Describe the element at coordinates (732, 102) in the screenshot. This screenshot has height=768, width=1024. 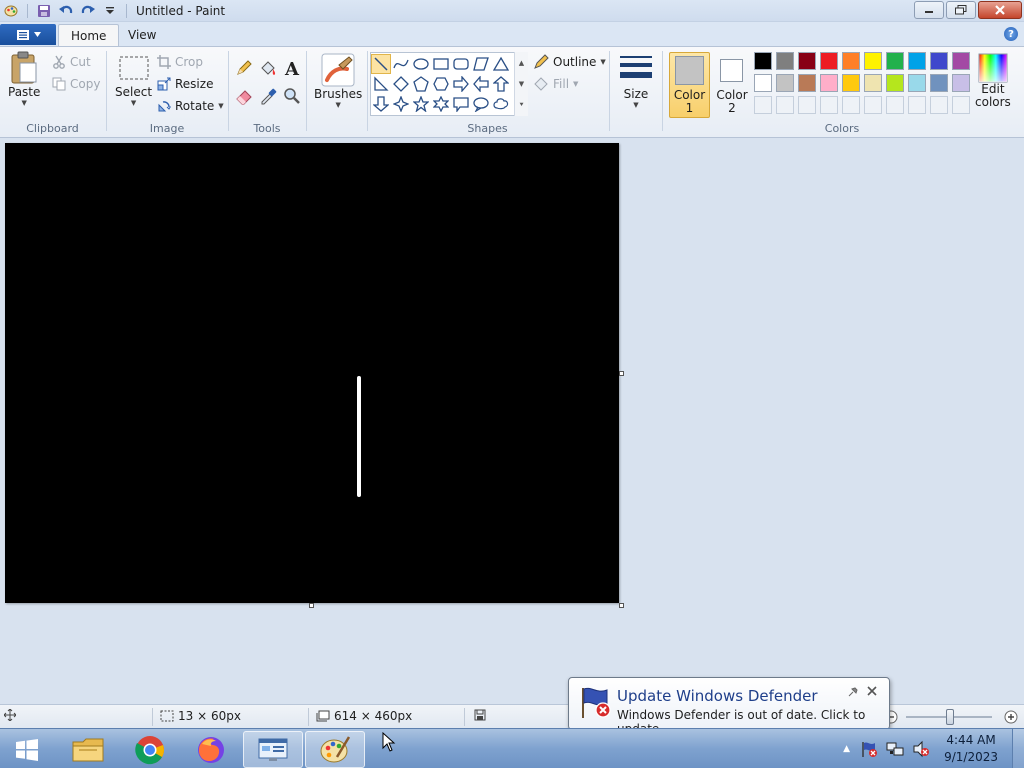
I see `color-2-label: Color 2` at that location.